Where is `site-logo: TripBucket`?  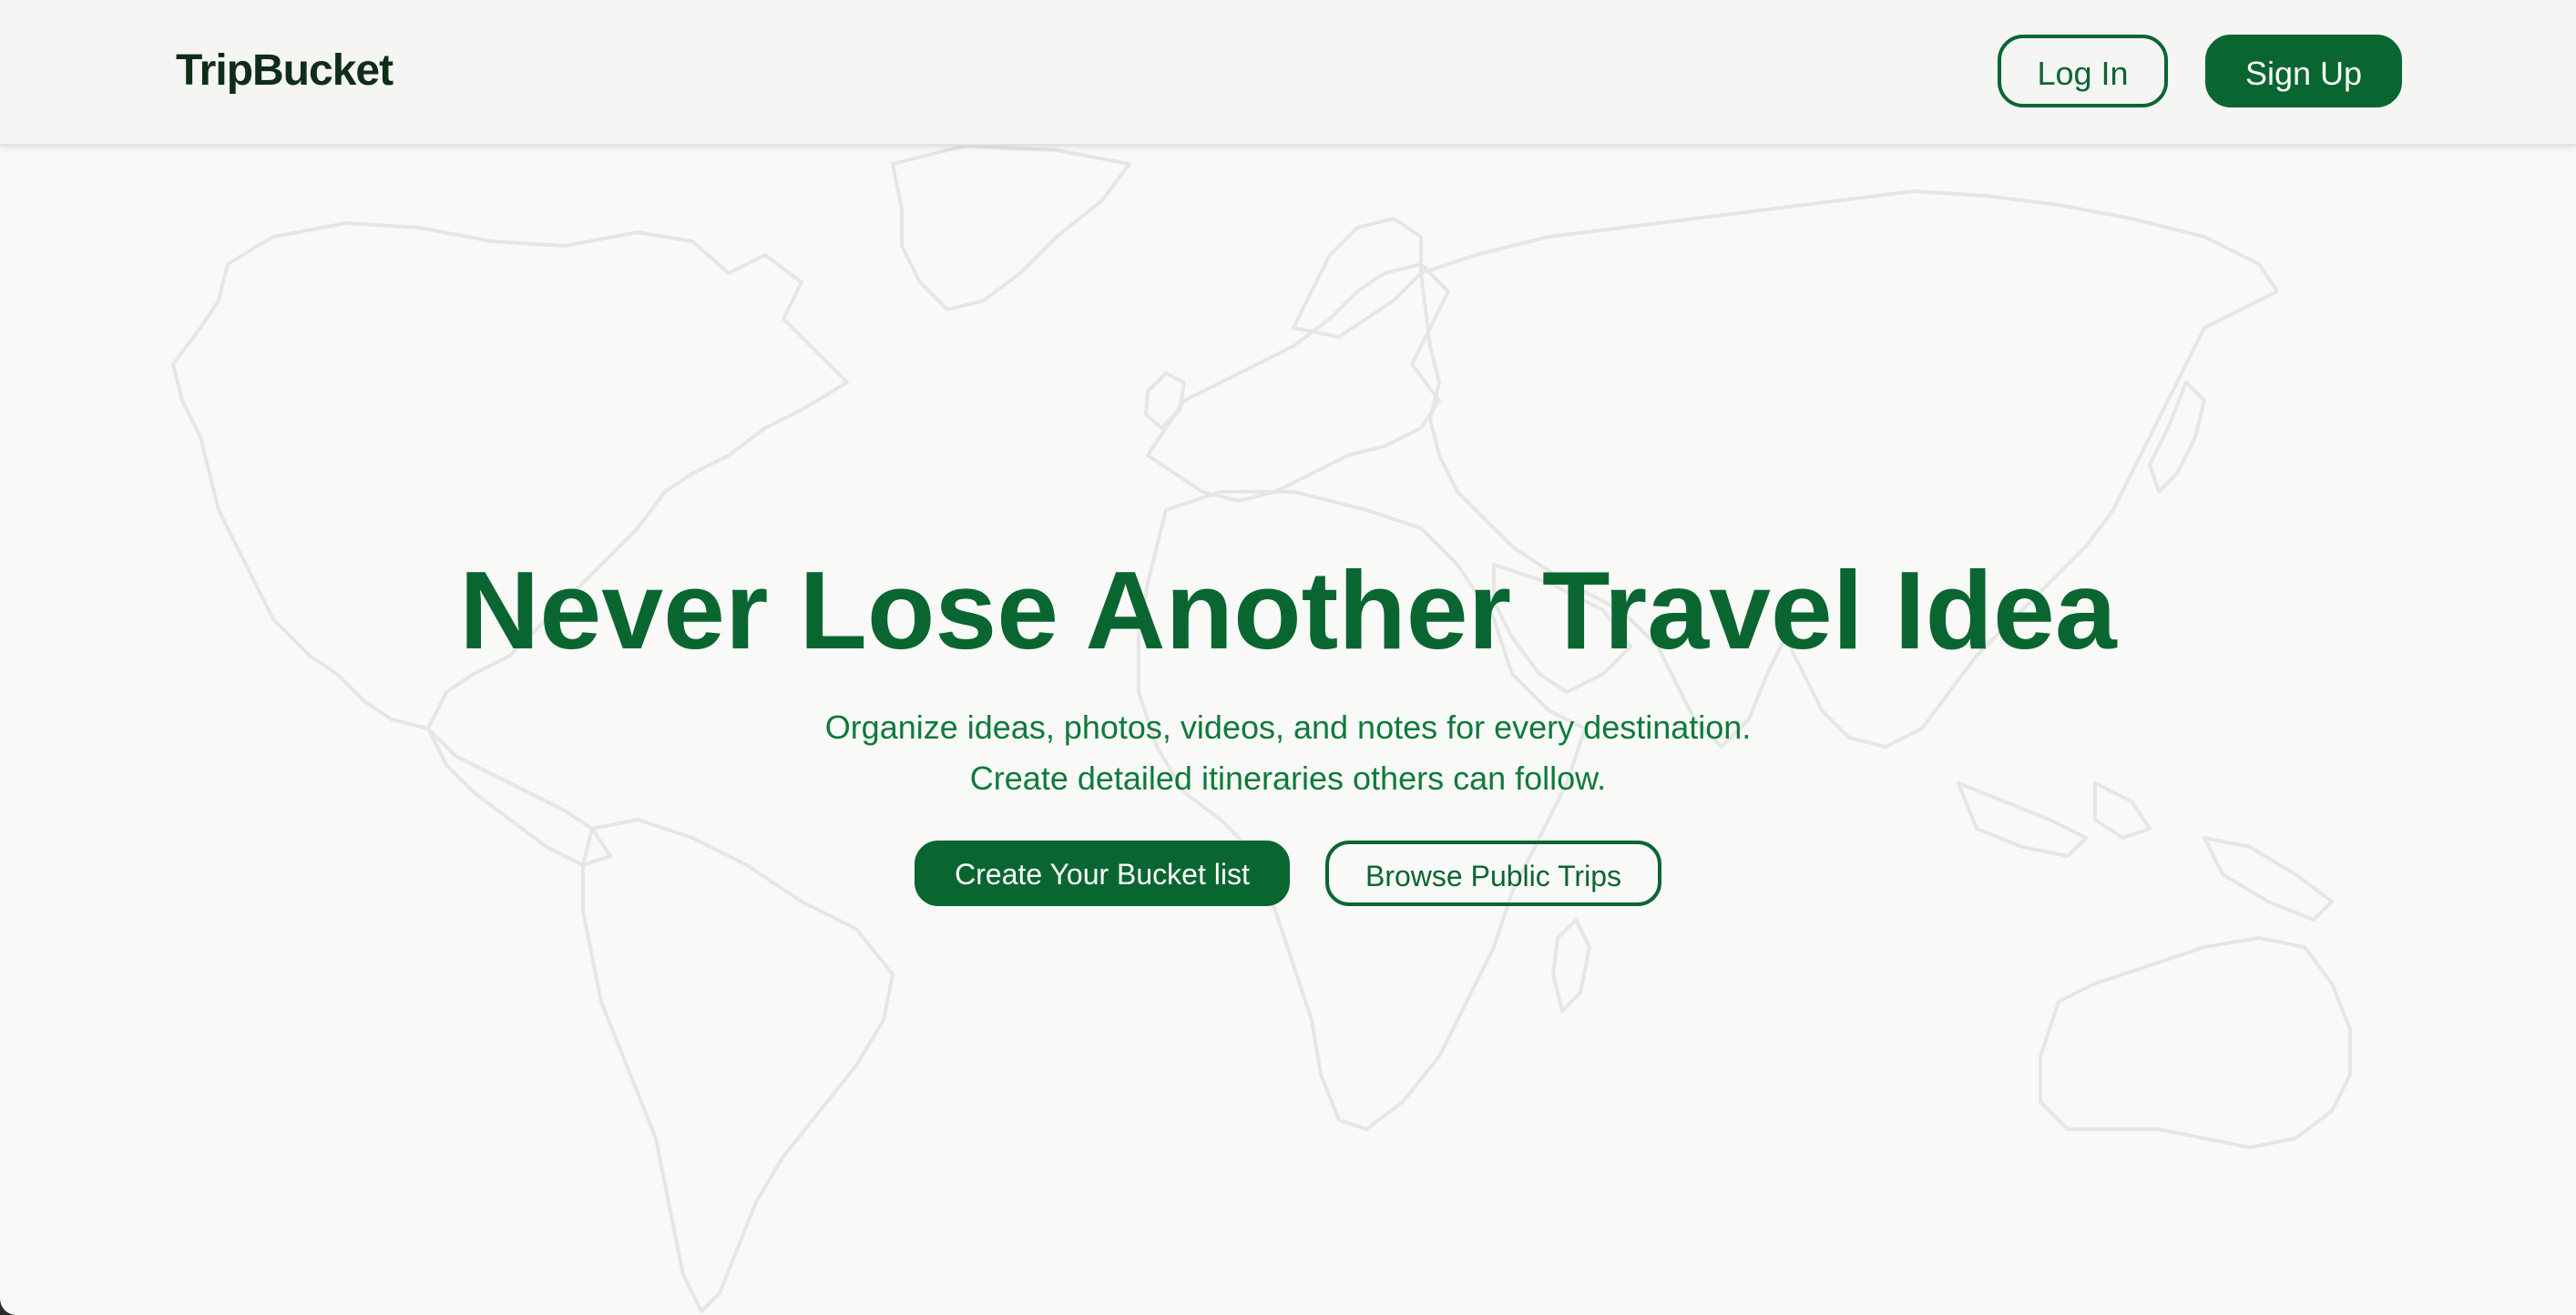
site-logo: TripBucket is located at coordinates (285, 71).